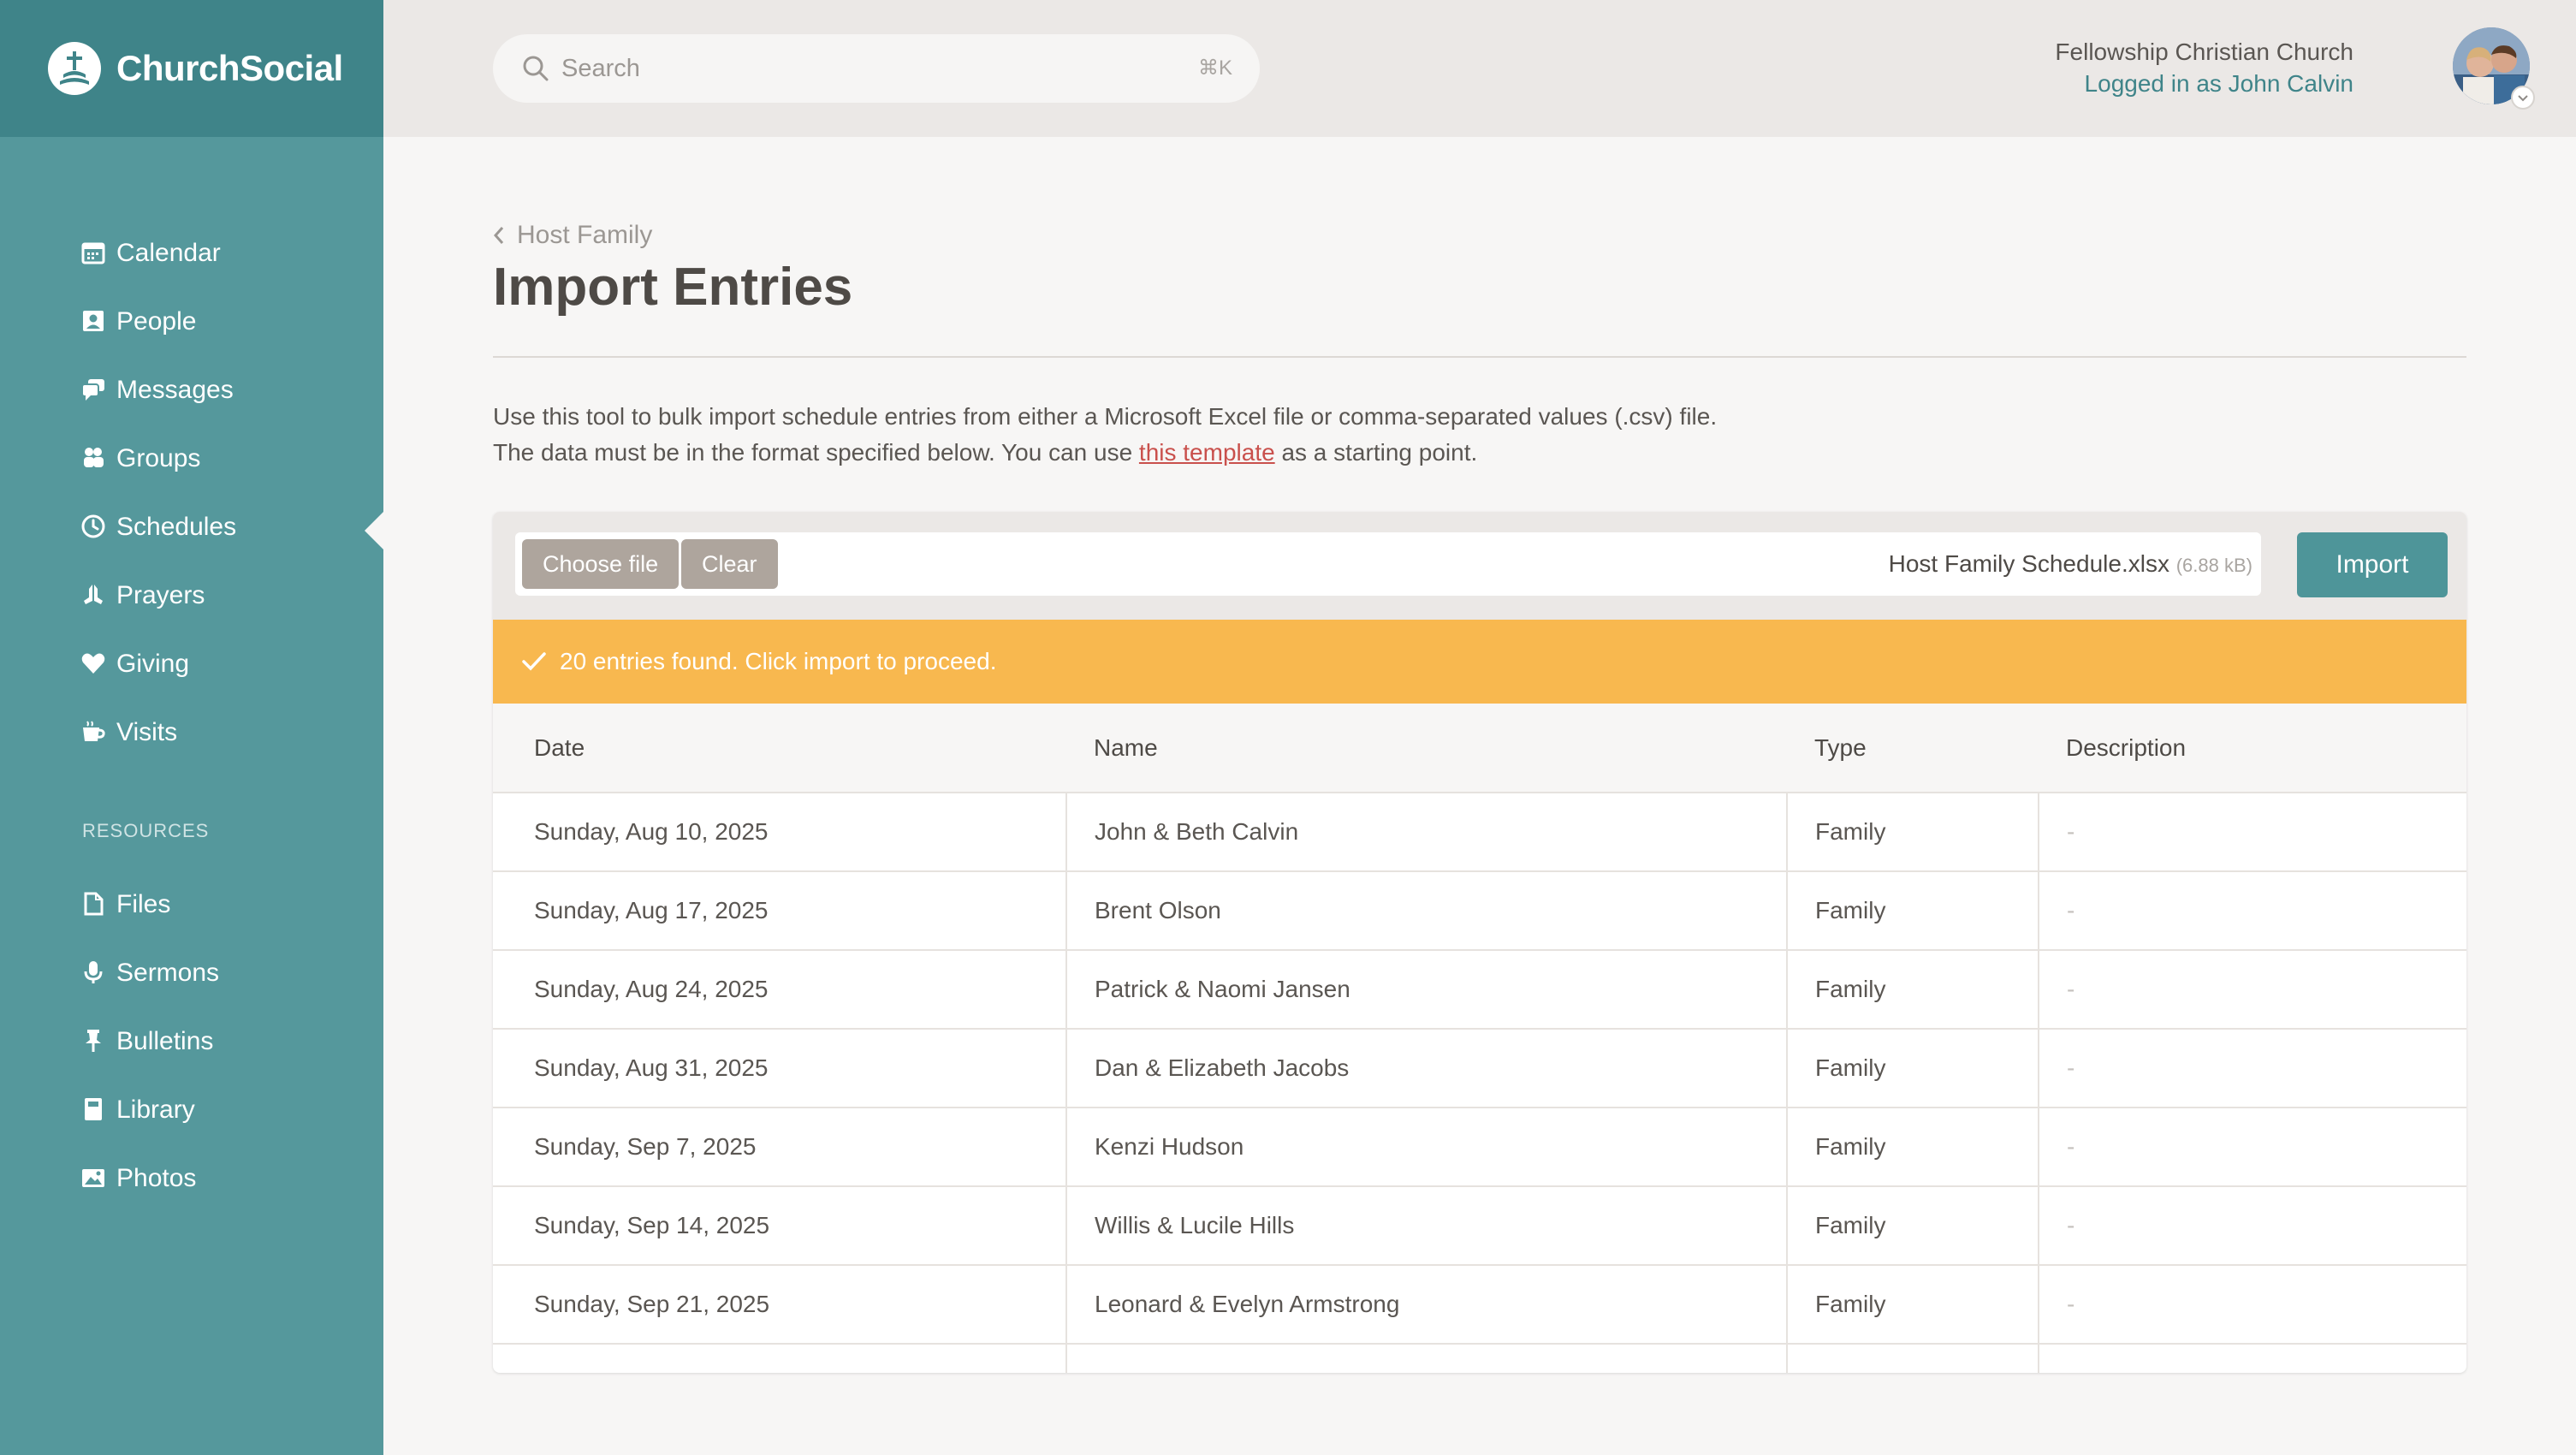  I want to click on selected-file: Host Family Schedule.xlsx (6.88 kB), so click(2071, 564).